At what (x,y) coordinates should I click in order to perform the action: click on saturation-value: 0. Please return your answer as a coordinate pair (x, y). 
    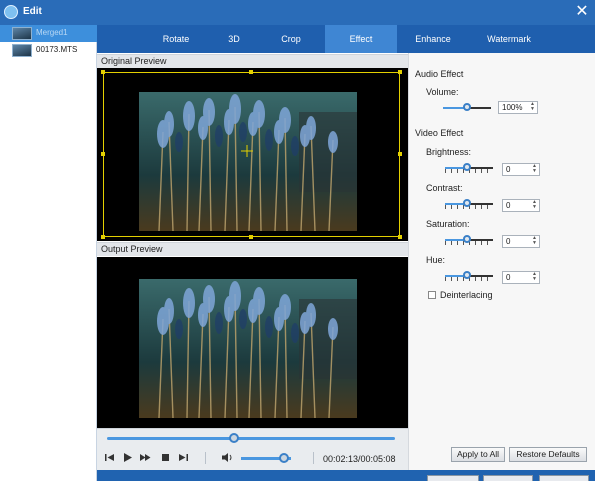
    Looking at the image, I should click on (508, 241).